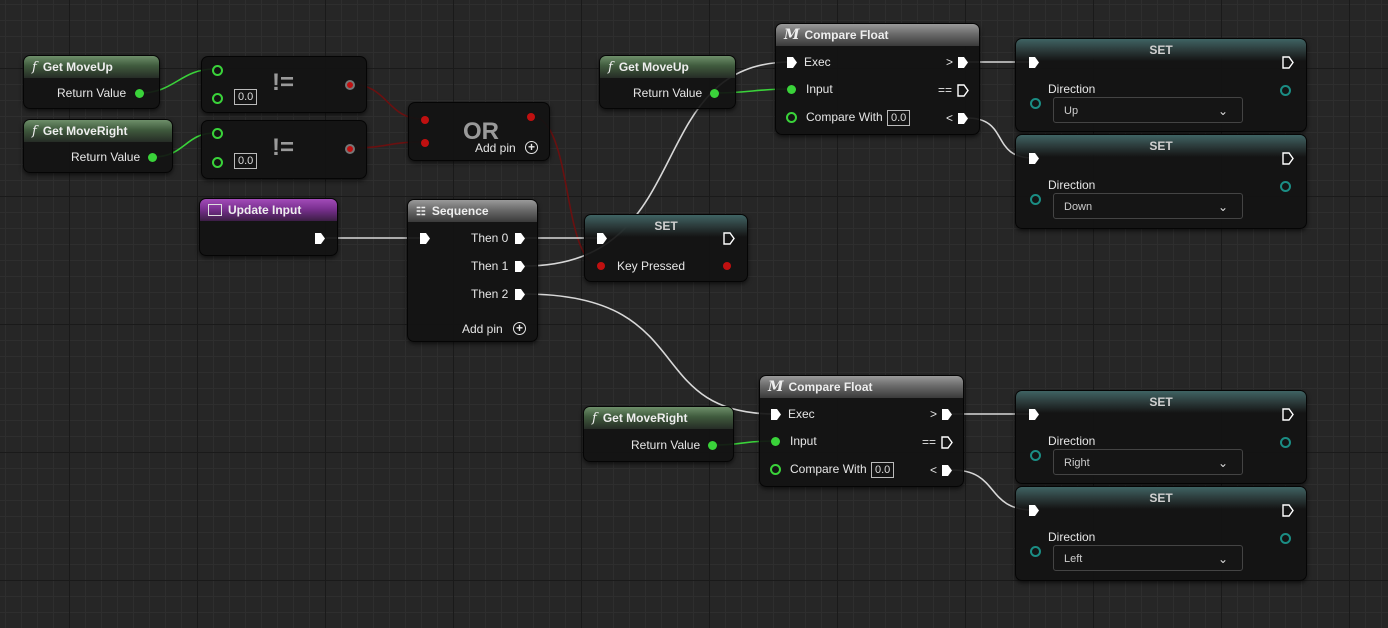  What do you see at coordinates (215, 210) in the screenshot?
I see `event-icon` at bounding box center [215, 210].